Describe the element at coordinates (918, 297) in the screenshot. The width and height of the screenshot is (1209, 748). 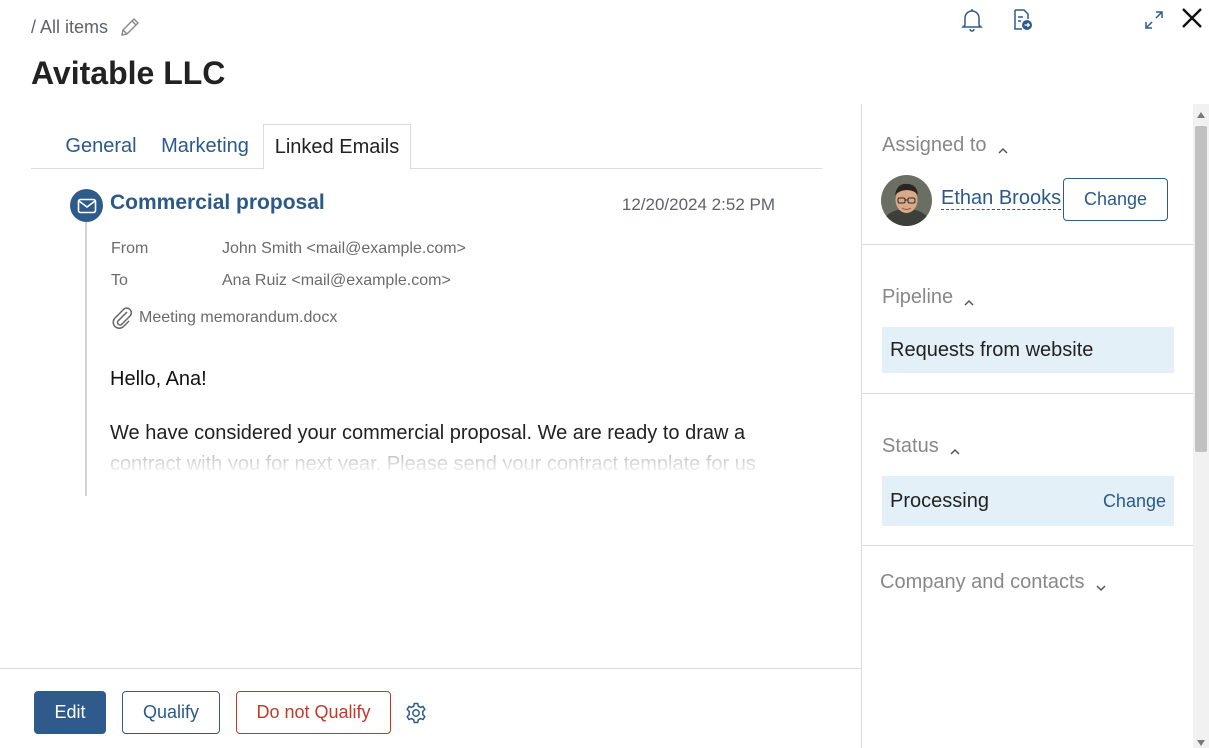
I see `pipeline-header-label: Pipeline` at that location.